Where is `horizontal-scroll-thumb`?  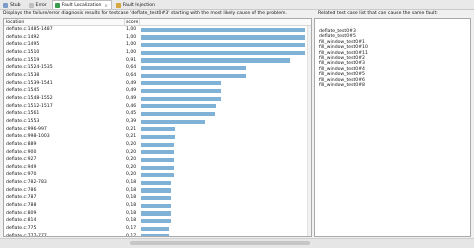 horizontal-scroll-thumb is located at coordinates (220, 243).